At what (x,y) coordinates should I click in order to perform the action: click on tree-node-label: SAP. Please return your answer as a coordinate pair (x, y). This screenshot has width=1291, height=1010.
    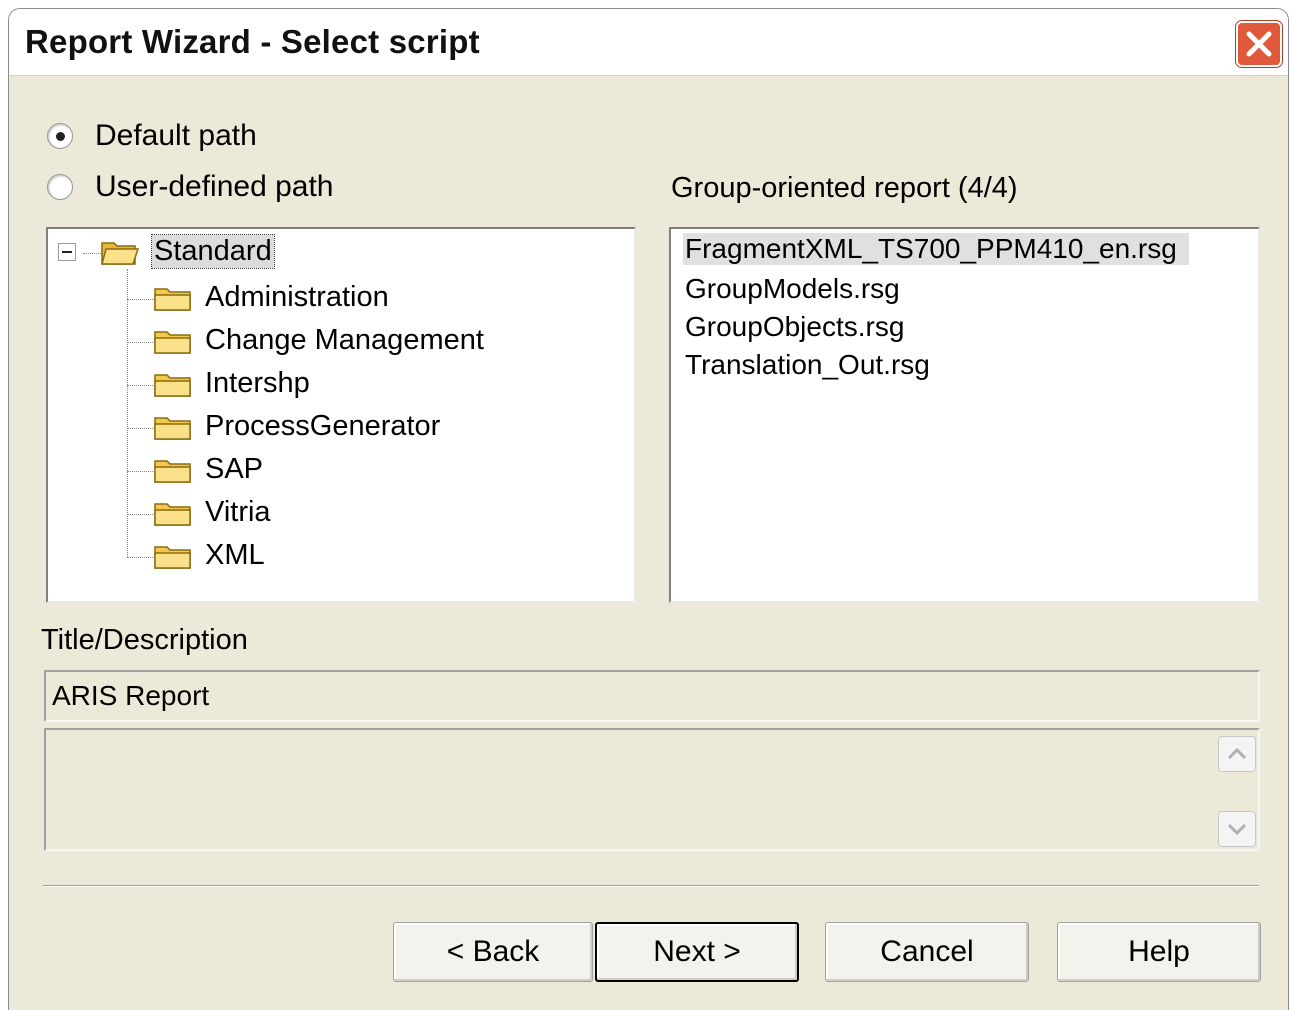
    Looking at the image, I should click on (234, 469).